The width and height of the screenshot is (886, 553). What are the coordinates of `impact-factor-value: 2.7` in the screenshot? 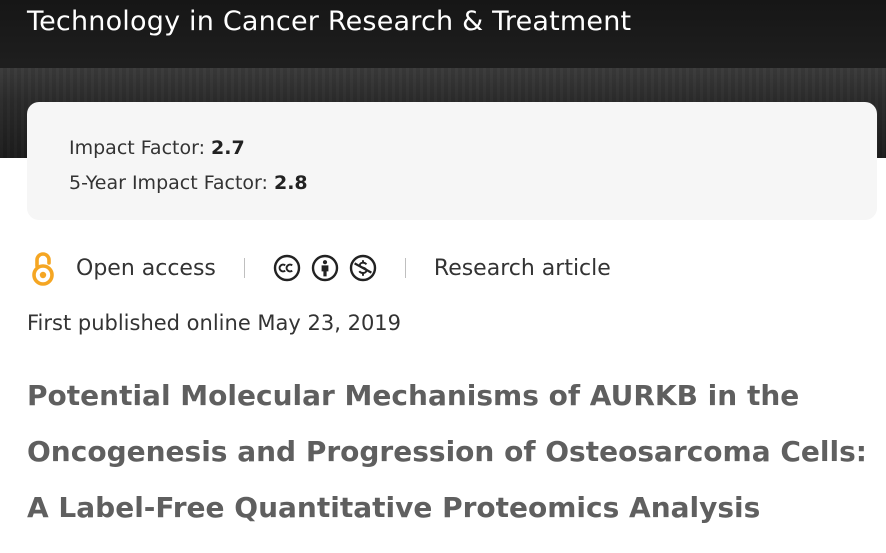 It's located at (228, 148).